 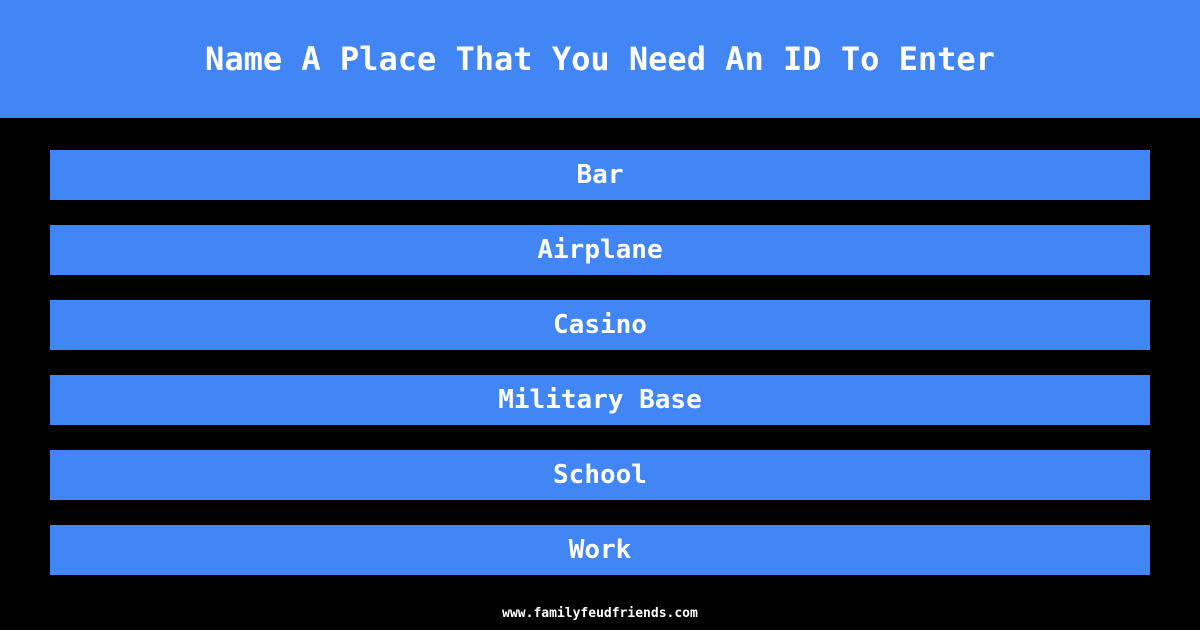 I want to click on answer-row-5: School, so click(x=600, y=475).